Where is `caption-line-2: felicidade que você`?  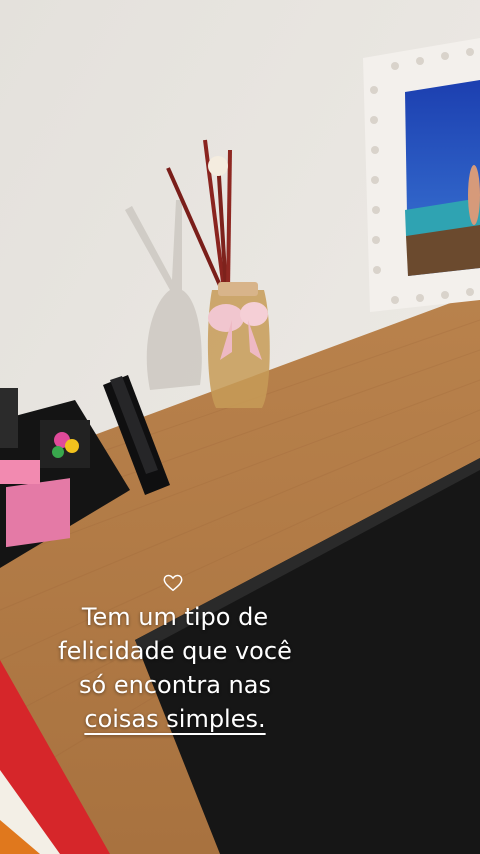 caption-line-2: felicidade que você is located at coordinates (175, 651).